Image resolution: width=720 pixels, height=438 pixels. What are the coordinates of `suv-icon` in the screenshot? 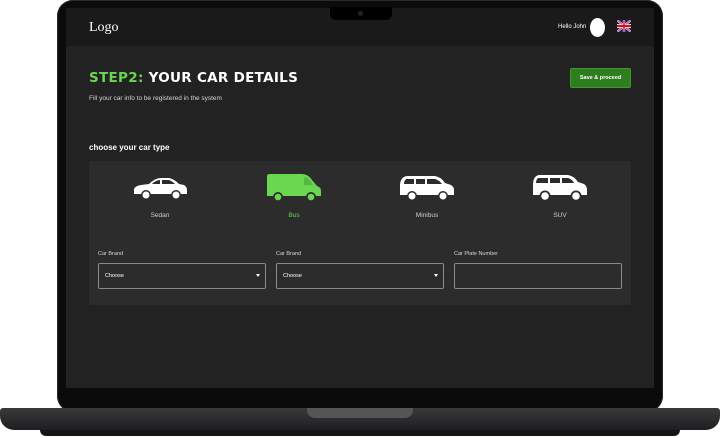 It's located at (560, 188).